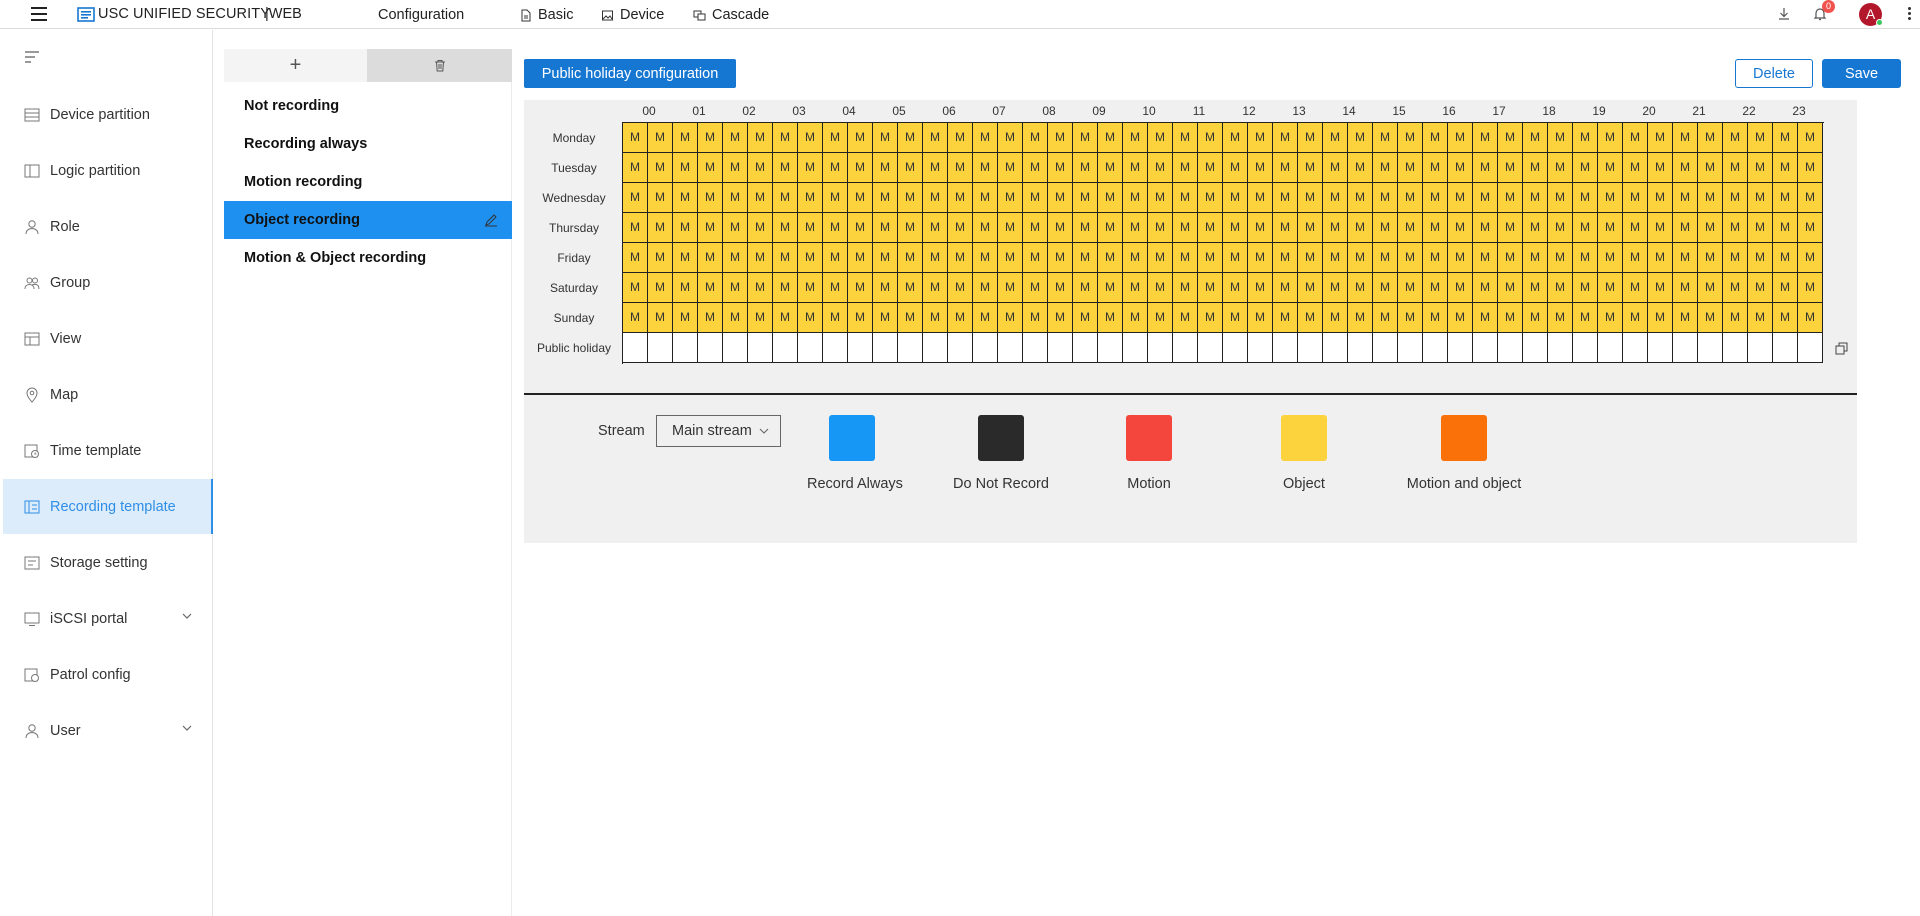 Image resolution: width=1920 pixels, height=916 pixels. Describe the element at coordinates (32, 57) in the screenshot. I see `collapse-sidebar-icon` at that location.